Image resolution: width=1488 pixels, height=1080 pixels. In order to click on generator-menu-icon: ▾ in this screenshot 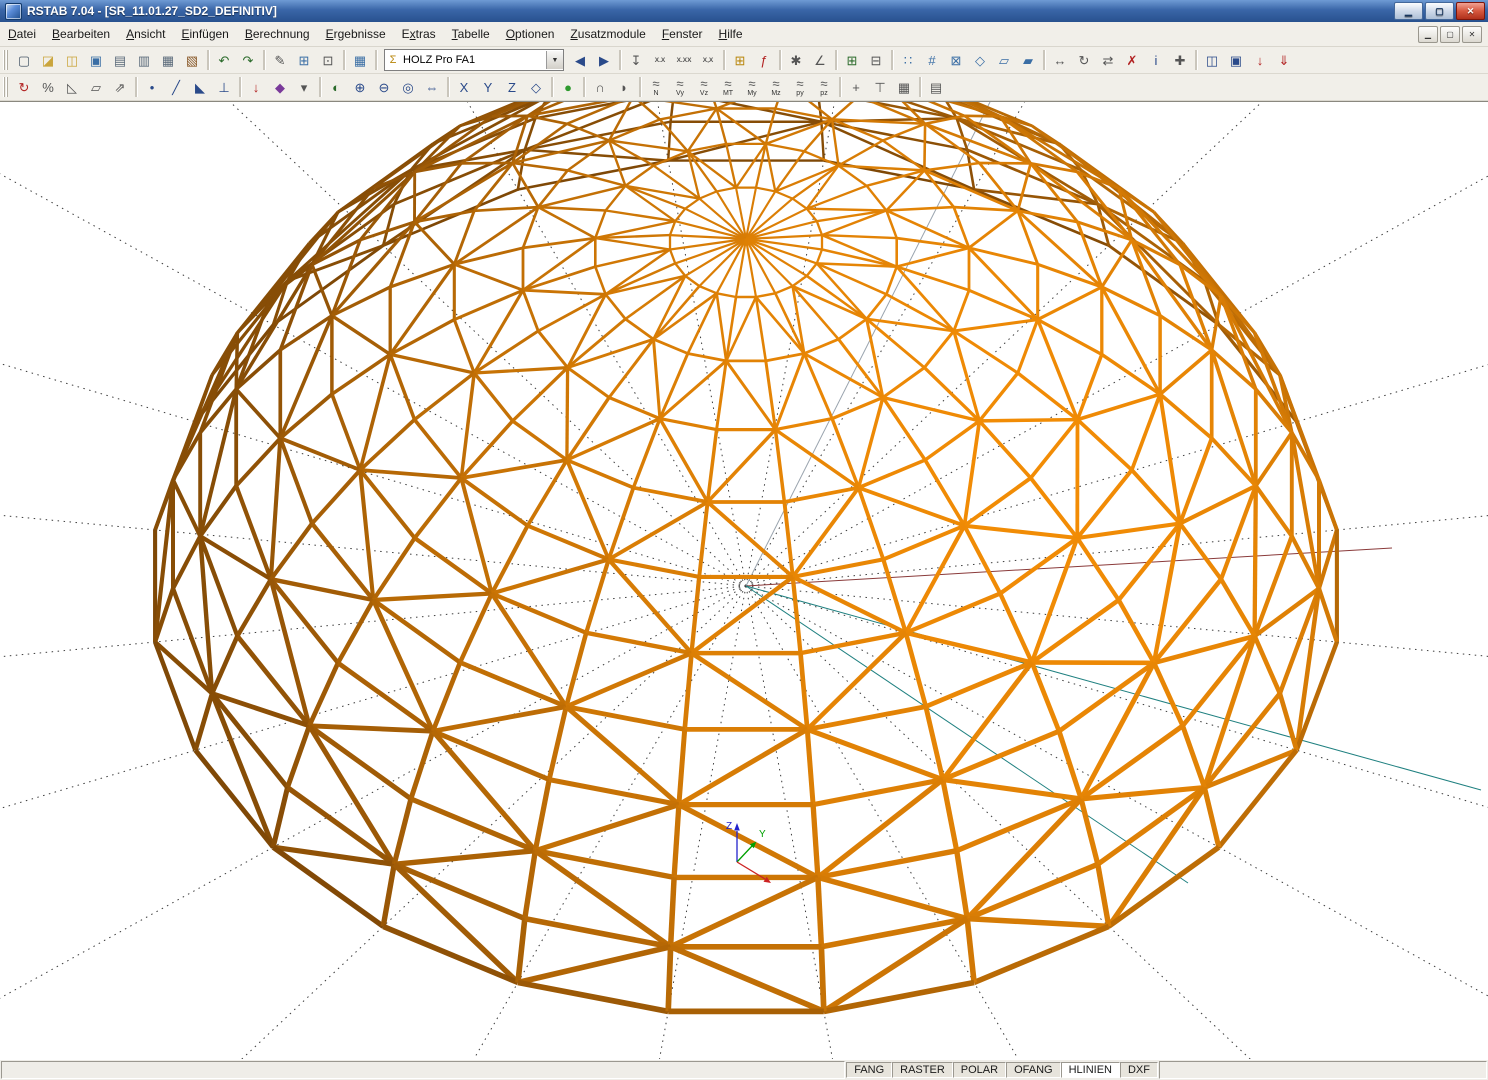, I will do `click(304, 87)`.